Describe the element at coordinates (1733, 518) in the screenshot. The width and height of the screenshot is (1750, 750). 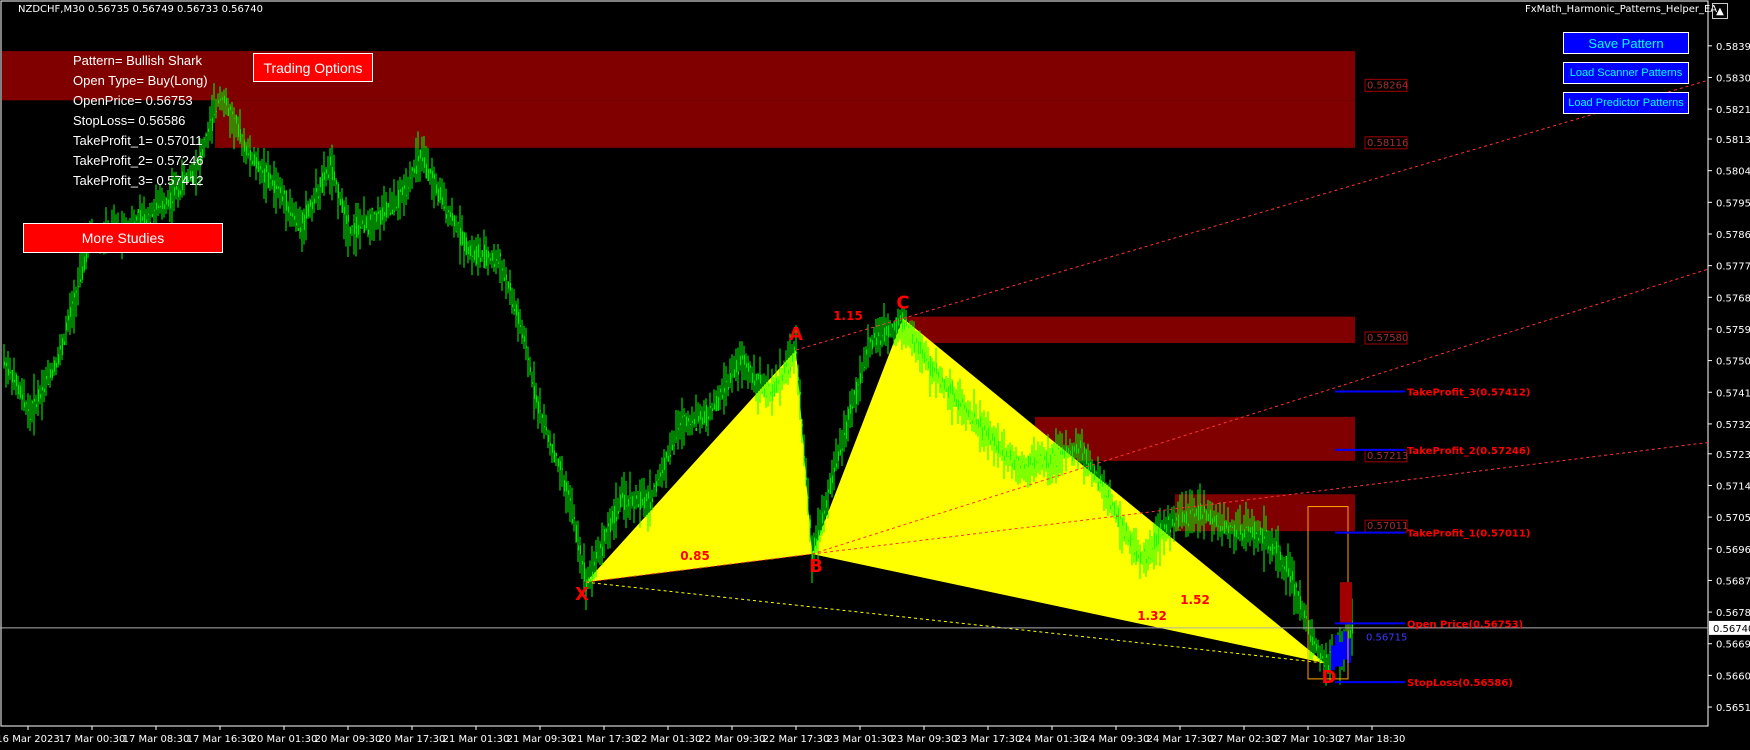
I see `y-tick-label: 0.57055` at that location.